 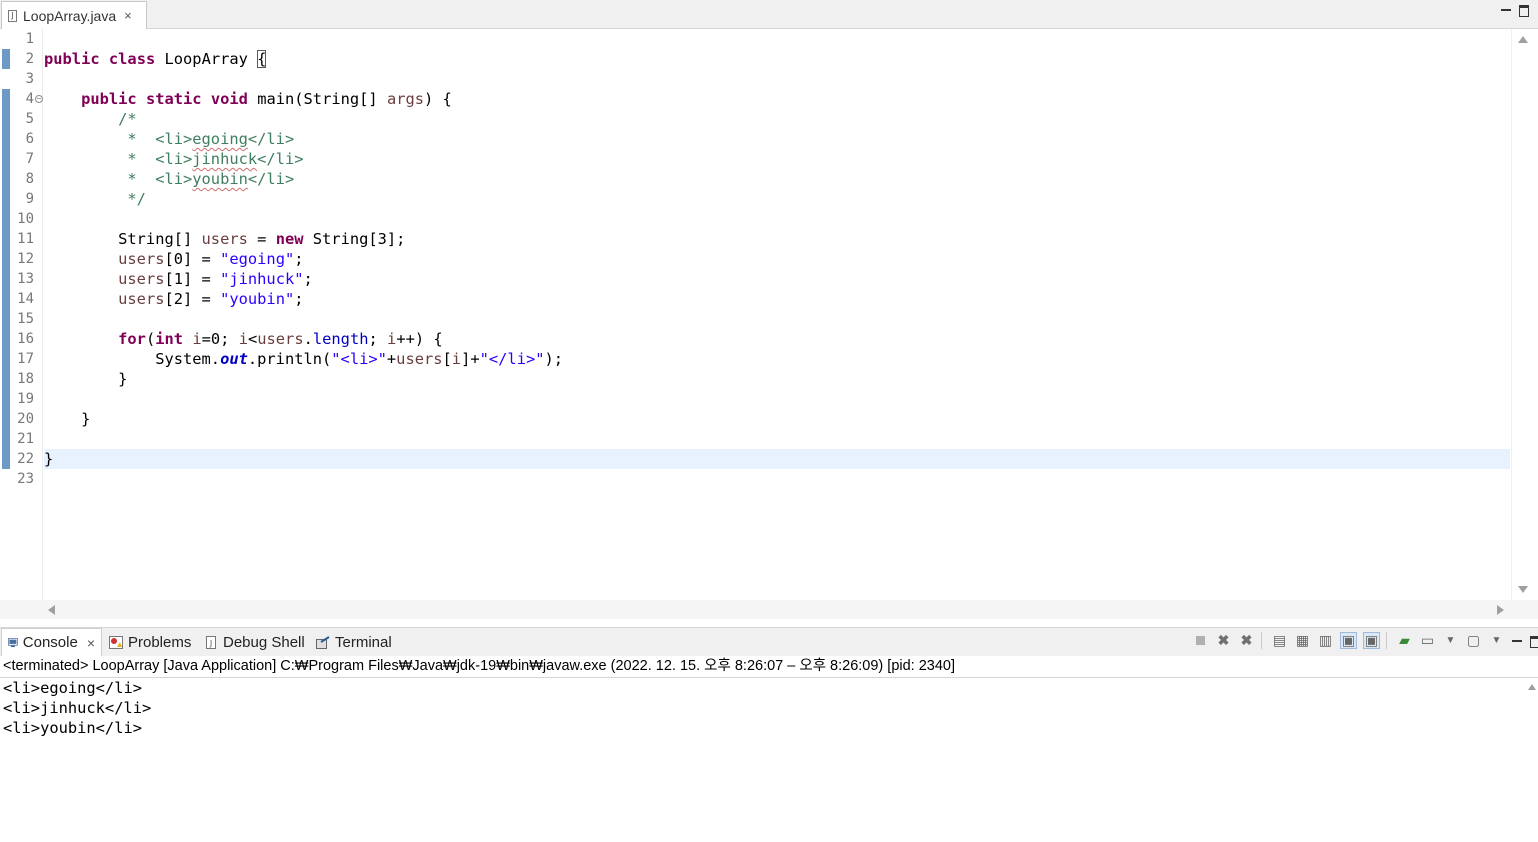 What do you see at coordinates (25, 459) in the screenshot?
I see `line-number: 22` at bounding box center [25, 459].